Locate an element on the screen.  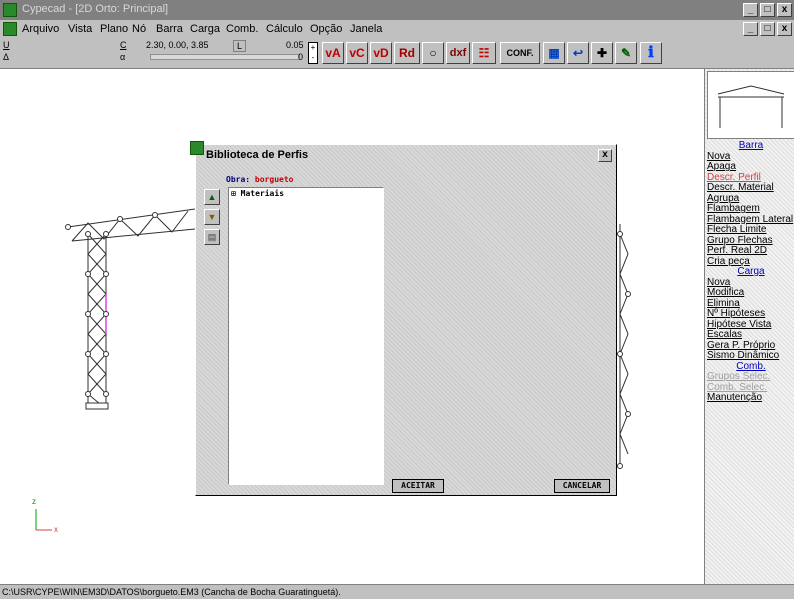
menu-janela: Janela is located at coordinates (366, 29).